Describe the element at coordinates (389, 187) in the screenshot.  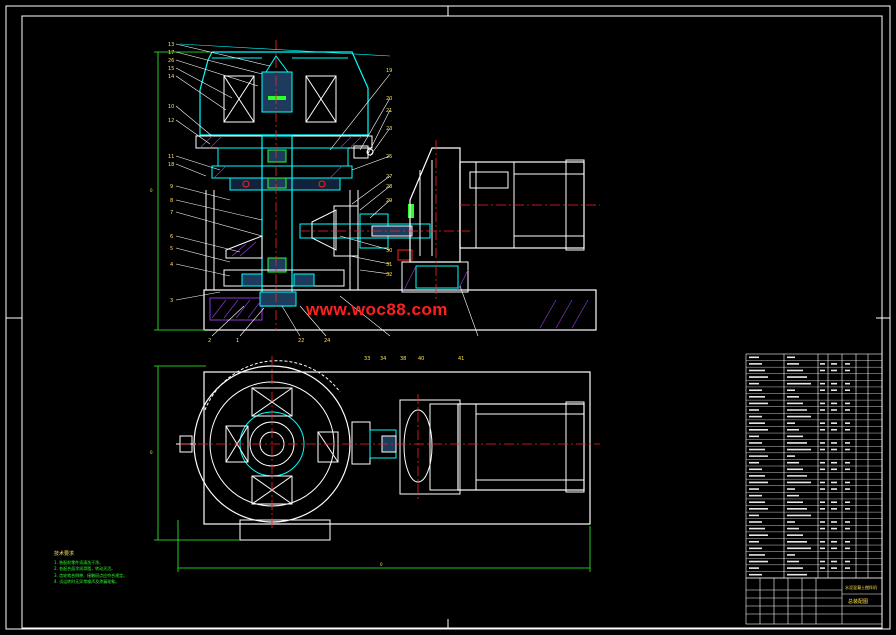
I see `balloon: 28` at that location.